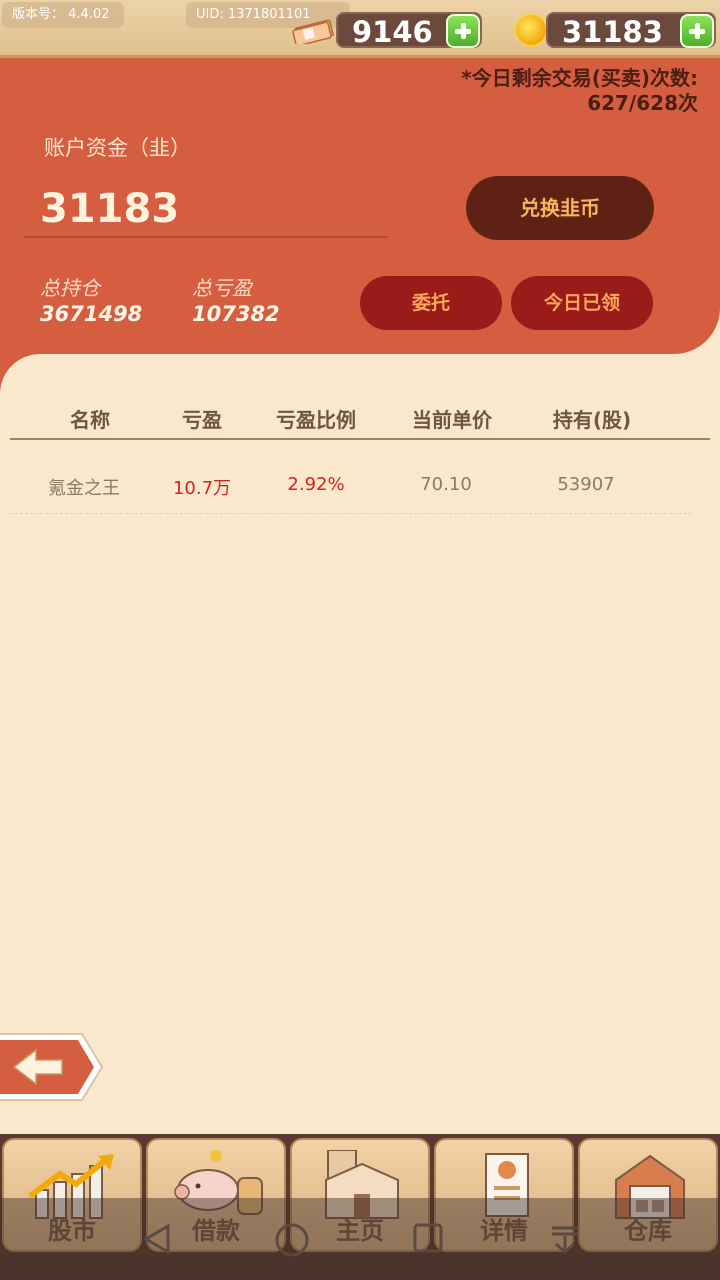  I want to click on coin-value: 31183, so click(612, 32).